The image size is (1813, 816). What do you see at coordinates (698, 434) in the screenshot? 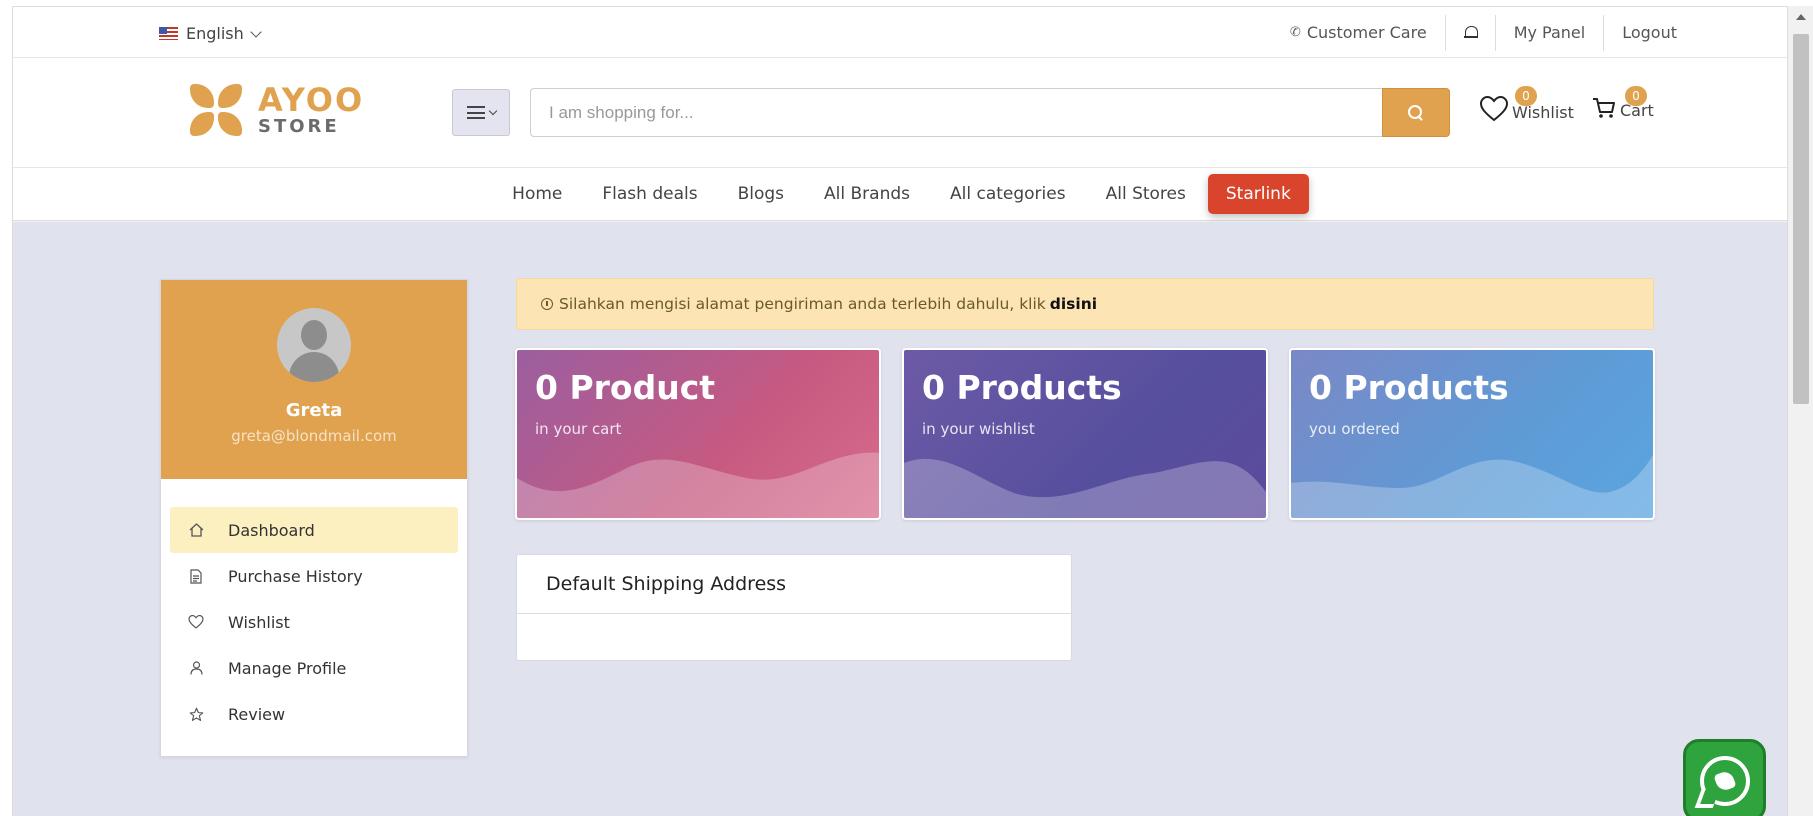
I see `cart-stat-card: 0 Product in your cart` at bounding box center [698, 434].